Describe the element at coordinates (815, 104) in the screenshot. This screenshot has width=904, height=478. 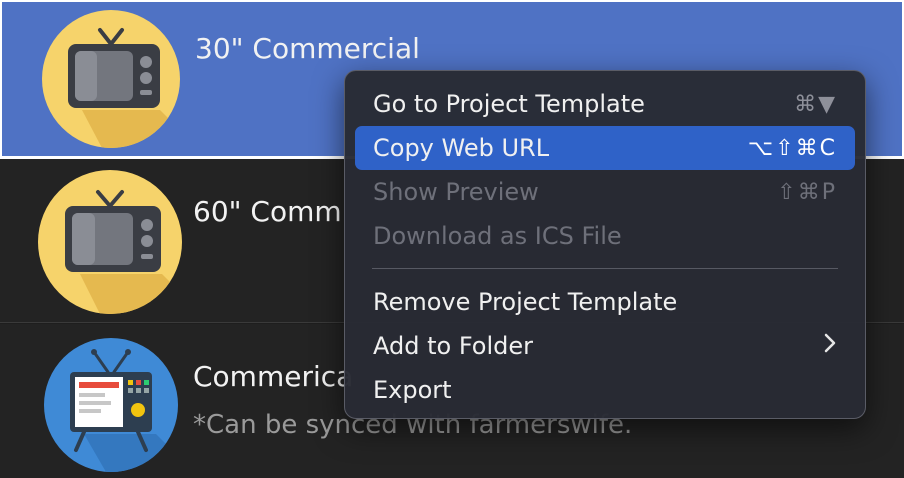
I see `menu-item-shortcut: ⌘▼` at that location.